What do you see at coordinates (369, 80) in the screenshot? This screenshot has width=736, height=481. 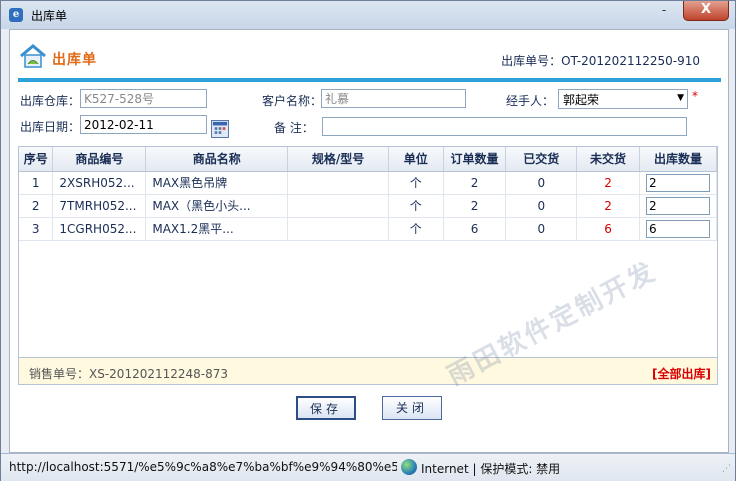 I see `header-divider` at bounding box center [369, 80].